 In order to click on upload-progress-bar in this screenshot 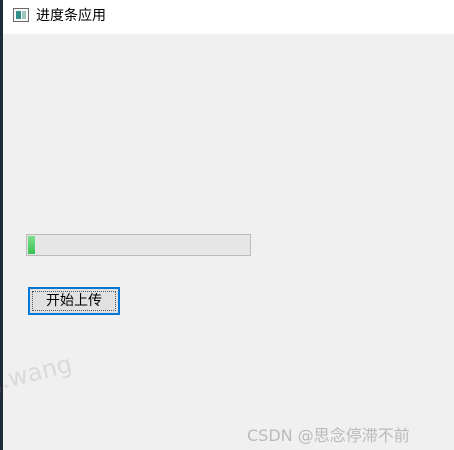, I will do `click(138, 245)`.